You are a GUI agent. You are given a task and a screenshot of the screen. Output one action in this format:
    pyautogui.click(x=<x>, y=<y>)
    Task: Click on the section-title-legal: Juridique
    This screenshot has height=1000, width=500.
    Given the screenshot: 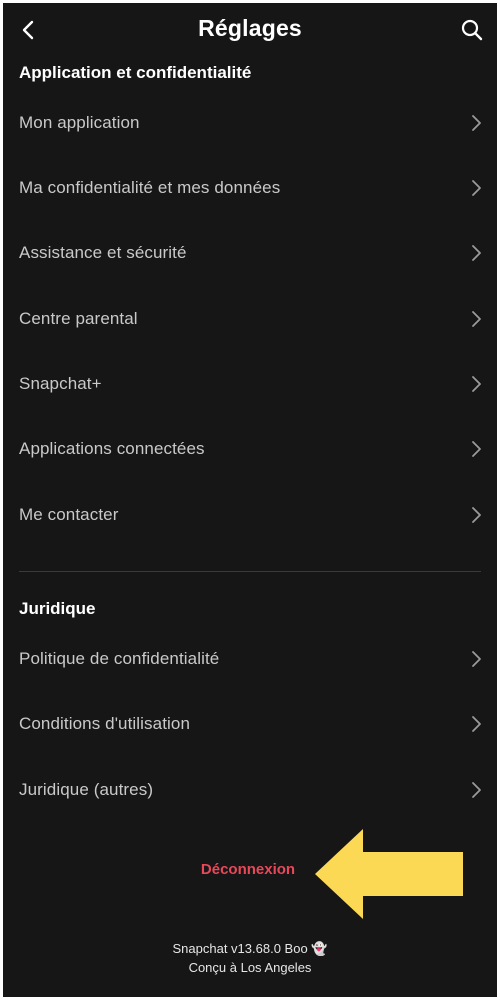 What is the action you would take?
    pyautogui.click(x=57, y=608)
    